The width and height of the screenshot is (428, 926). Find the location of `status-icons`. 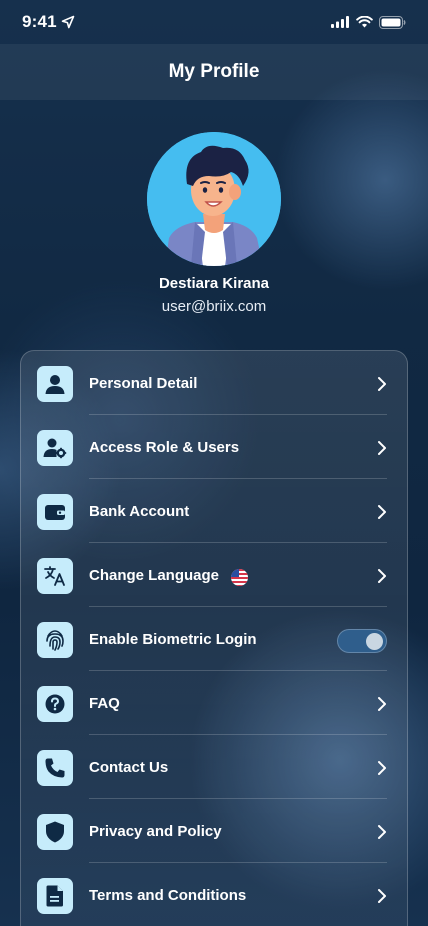

status-icons is located at coordinates (368, 22).